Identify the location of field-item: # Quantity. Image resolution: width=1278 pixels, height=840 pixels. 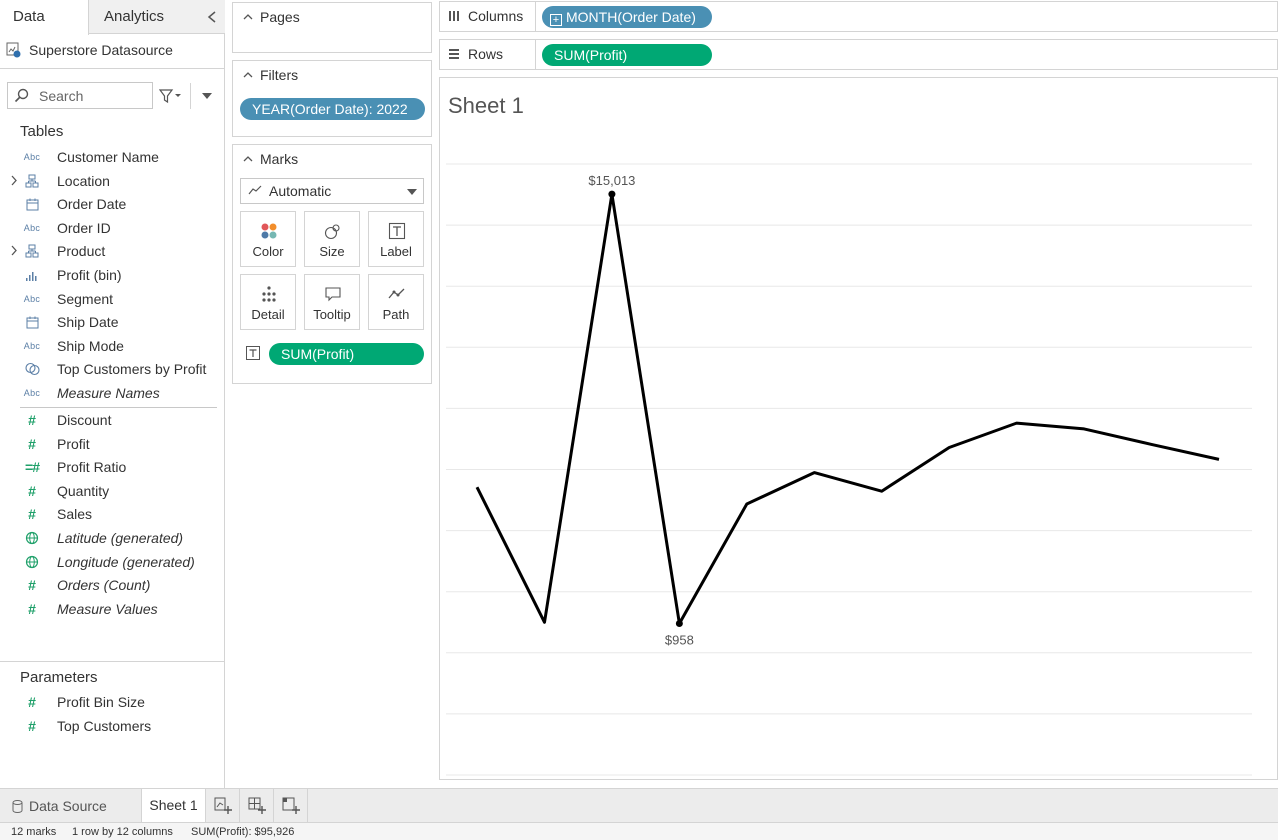
(112, 491).